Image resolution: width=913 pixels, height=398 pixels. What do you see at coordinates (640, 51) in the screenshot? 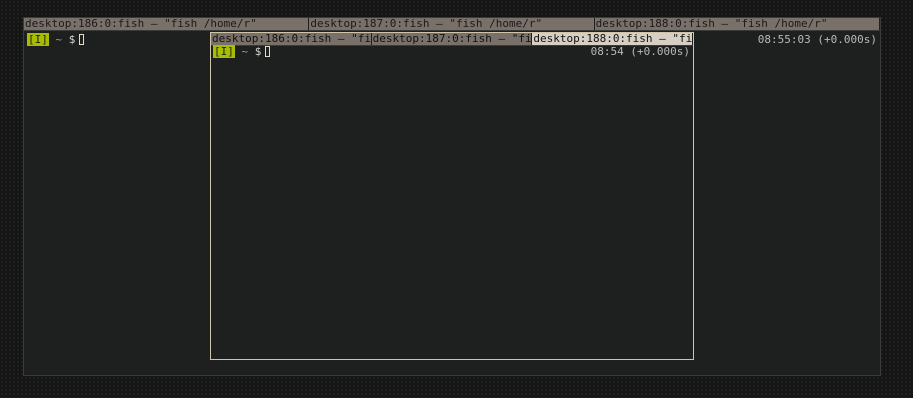
I see `inner-right-prompt-clock: 08:54 (+0.000s)` at bounding box center [640, 51].